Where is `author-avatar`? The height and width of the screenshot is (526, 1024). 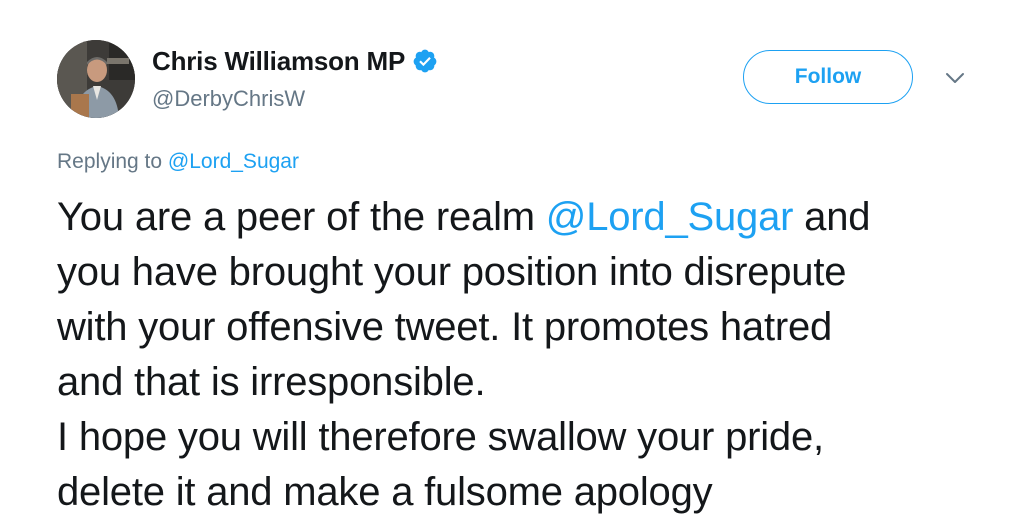
author-avatar is located at coordinates (96, 79).